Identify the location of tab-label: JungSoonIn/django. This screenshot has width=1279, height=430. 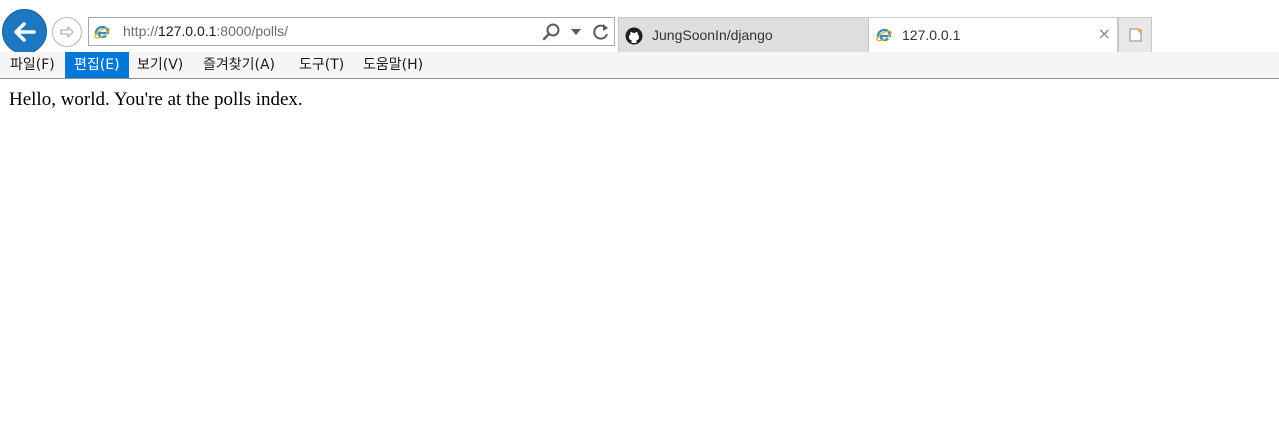
(712, 35).